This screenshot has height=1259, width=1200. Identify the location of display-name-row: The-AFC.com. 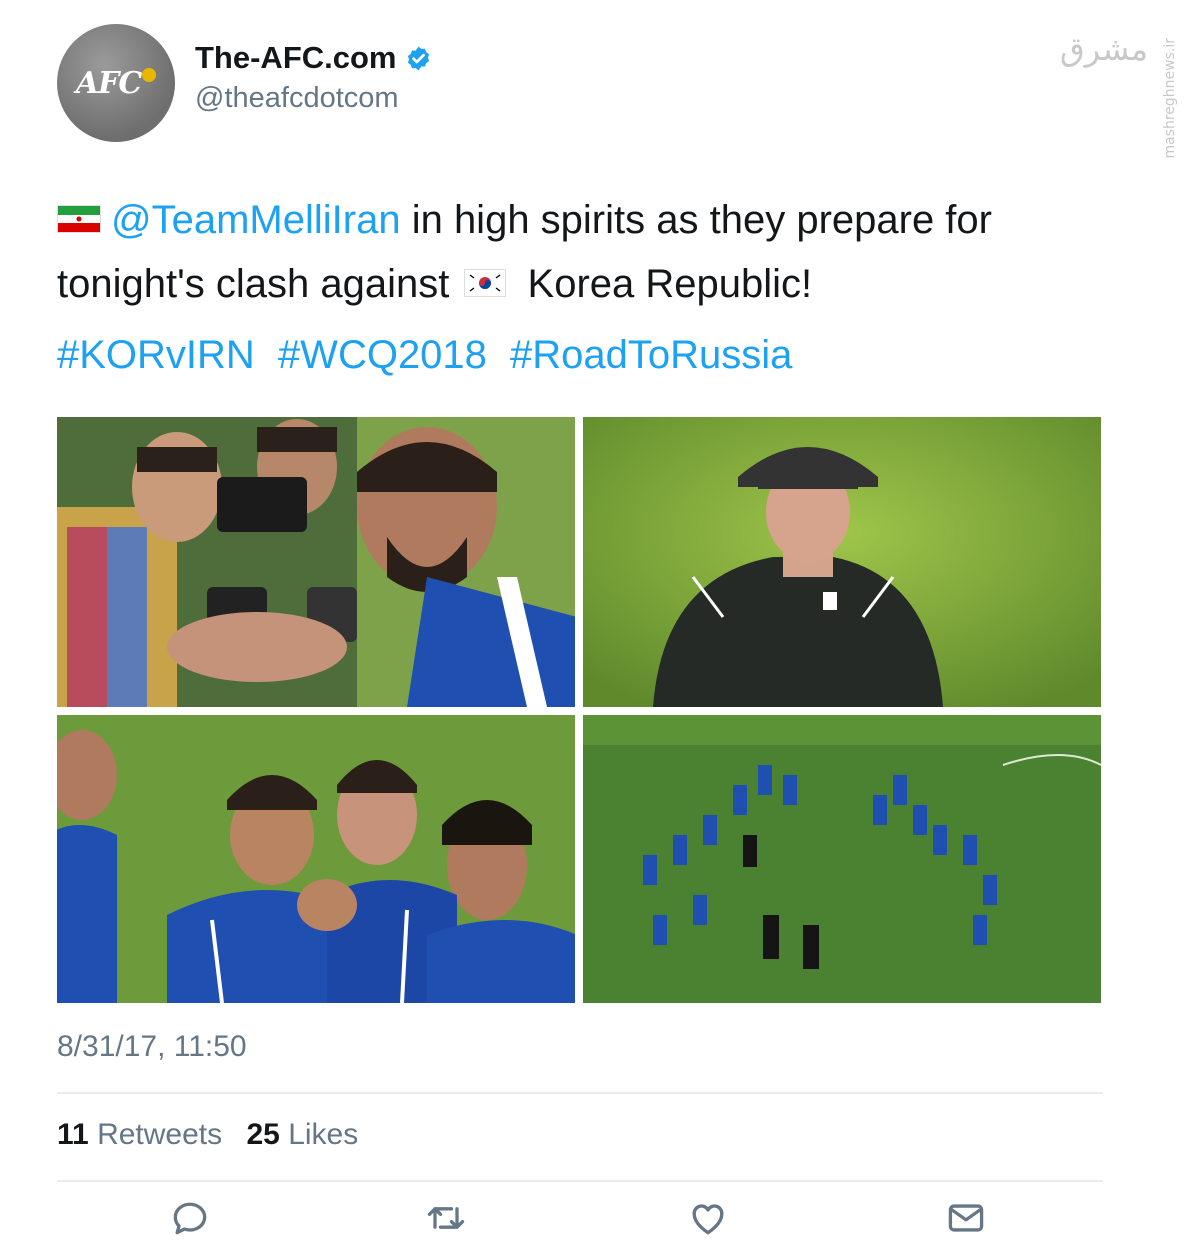
(313, 58).